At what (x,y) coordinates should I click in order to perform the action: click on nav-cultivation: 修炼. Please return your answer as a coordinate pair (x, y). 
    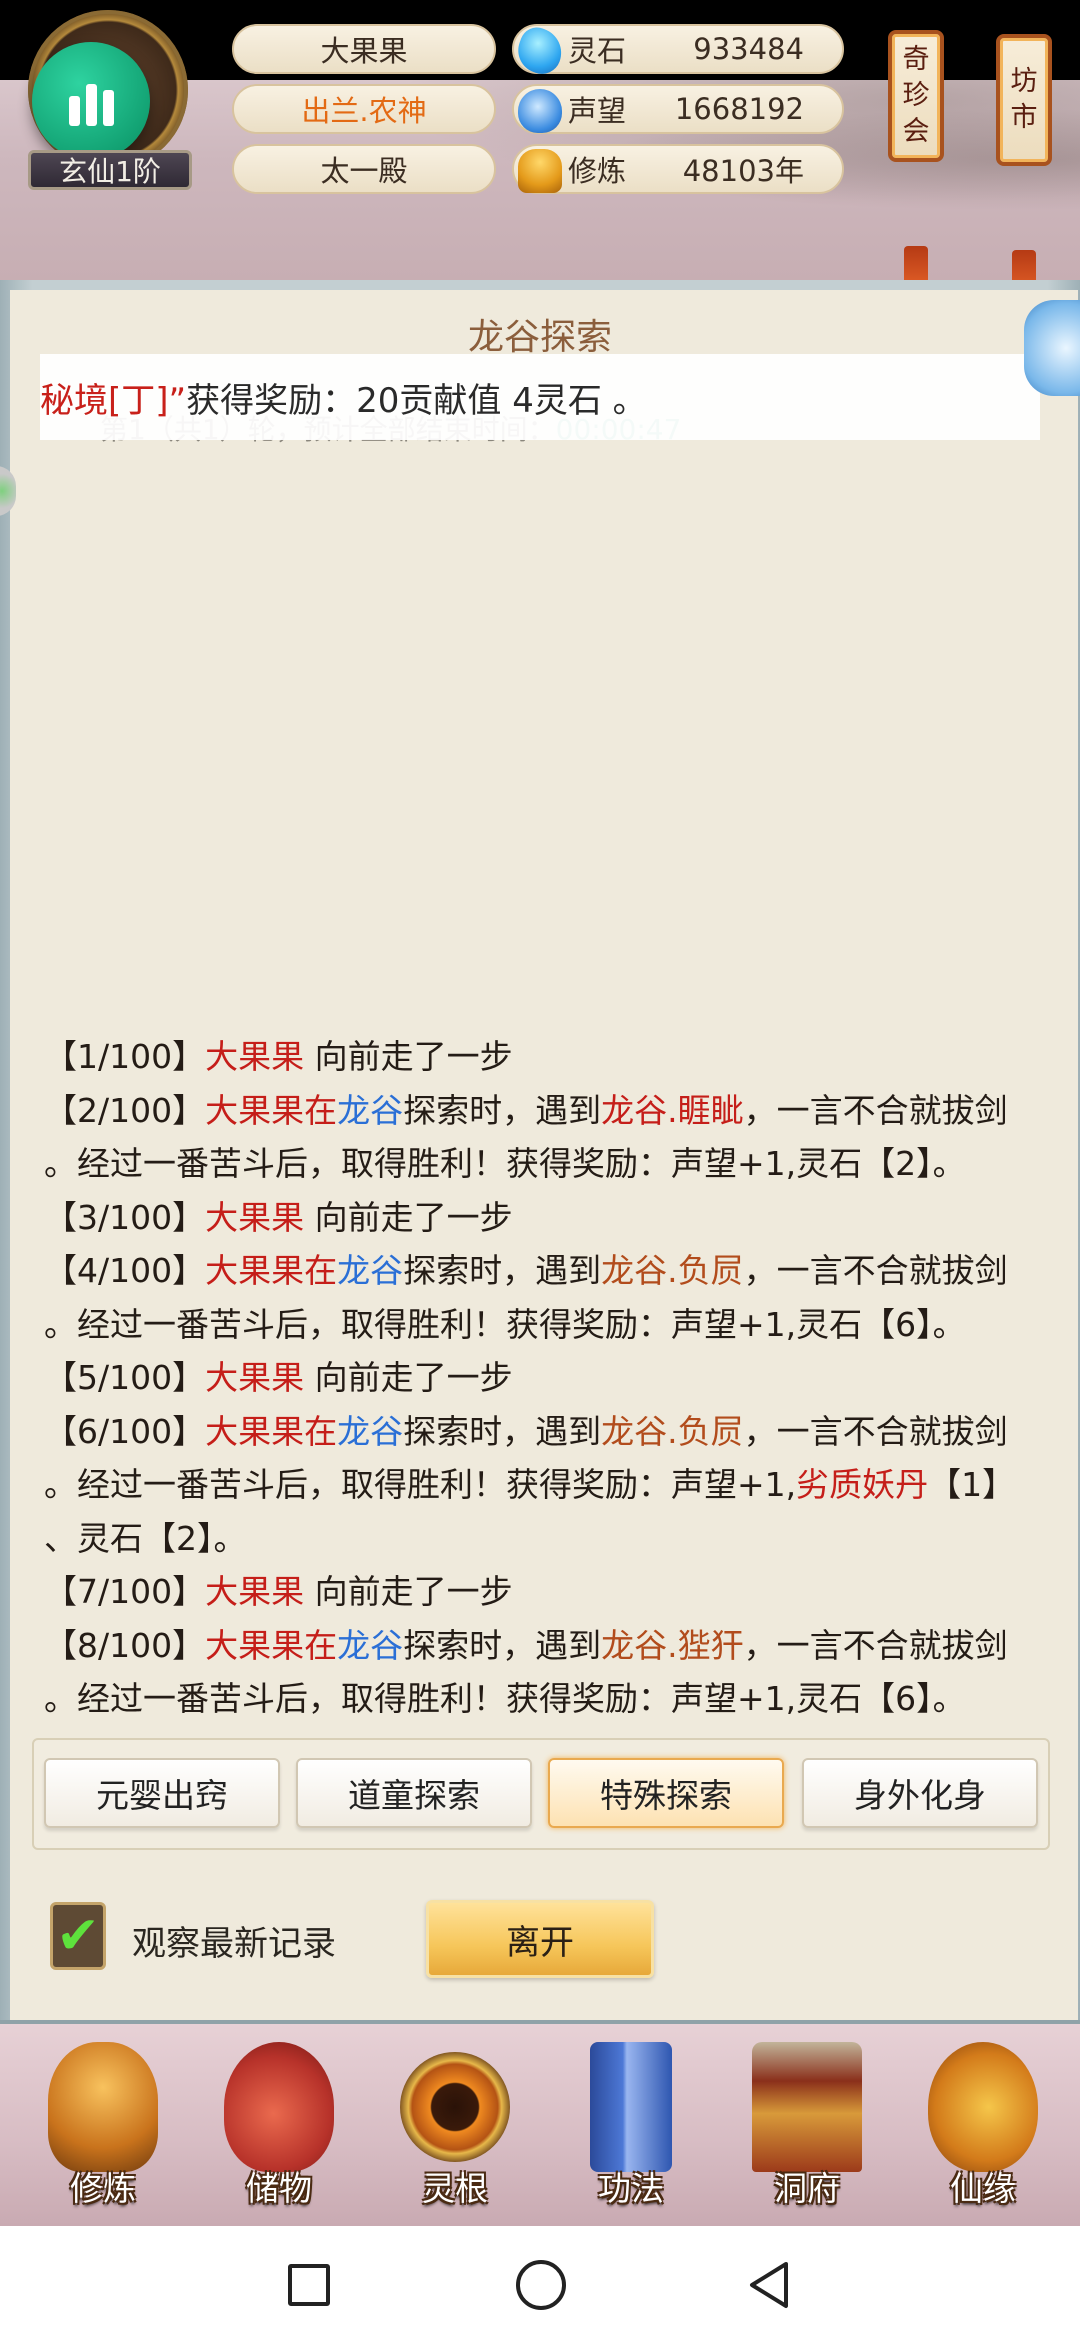
    Looking at the image, I should click on (103, 2127).